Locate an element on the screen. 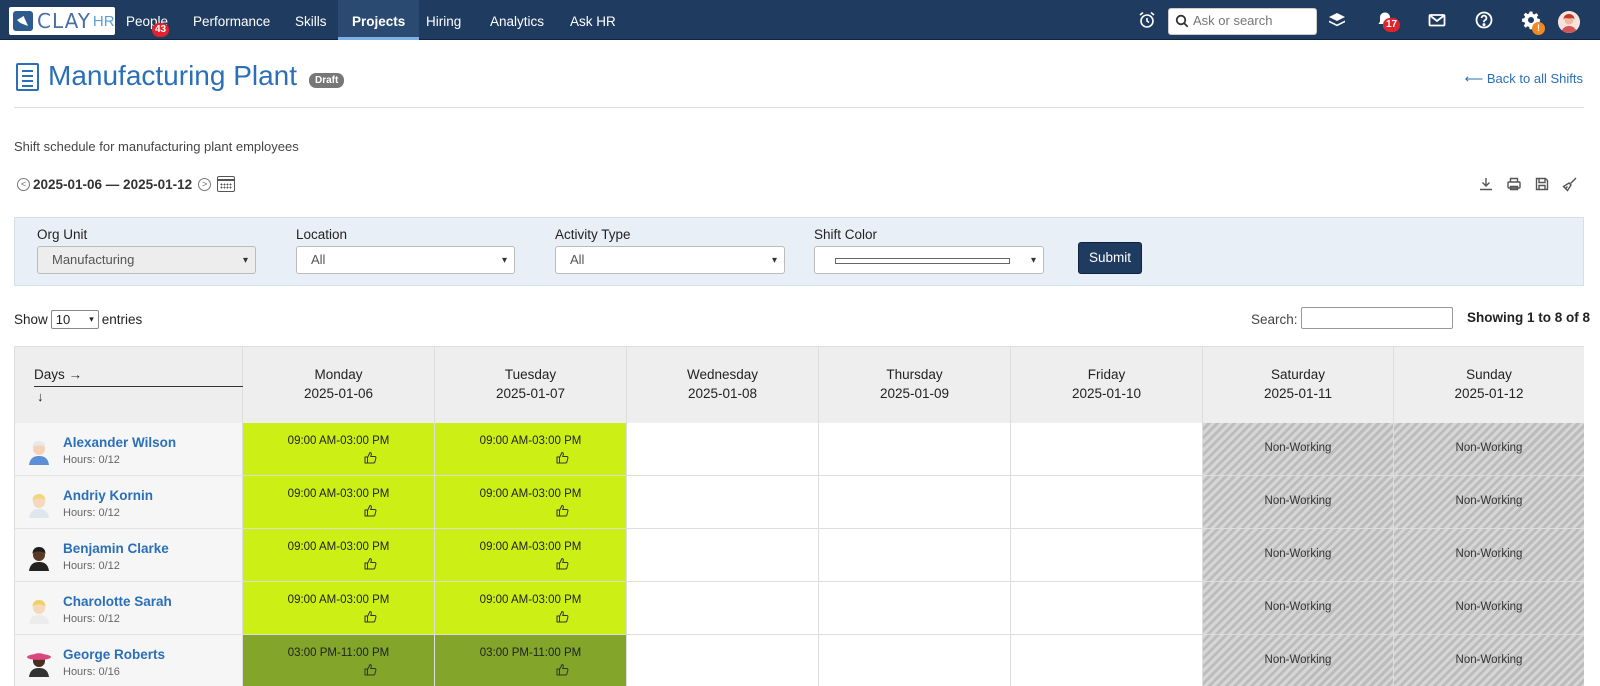 The width and height of the screenshot is (1600, 686). employee-name-link: Alexander Wilson is located at coordinates (119, 442).